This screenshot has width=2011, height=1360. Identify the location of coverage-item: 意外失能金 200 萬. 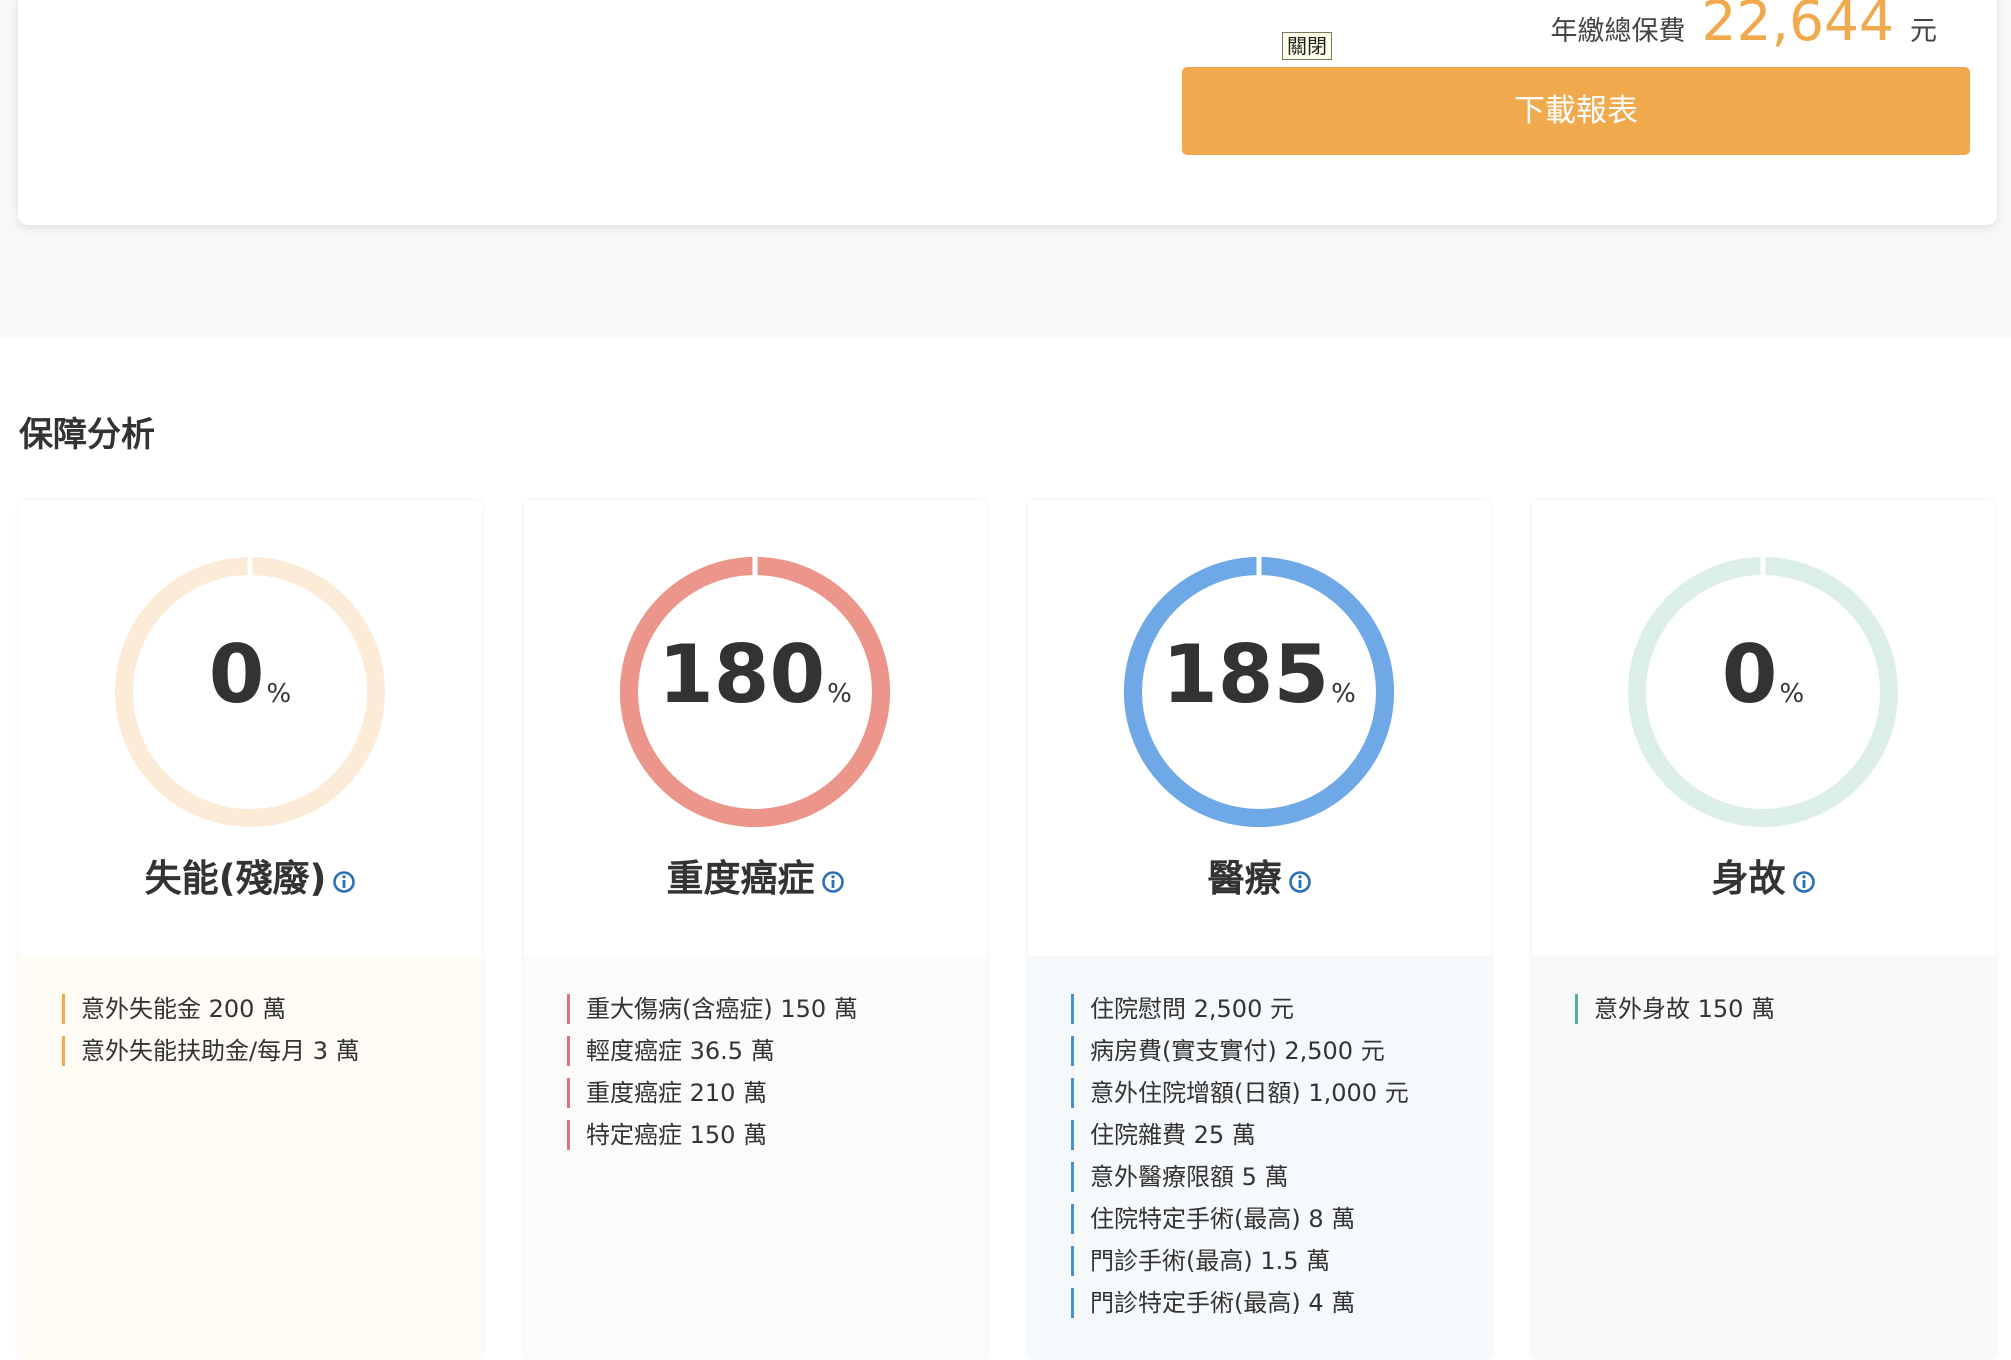
(267, 1009).